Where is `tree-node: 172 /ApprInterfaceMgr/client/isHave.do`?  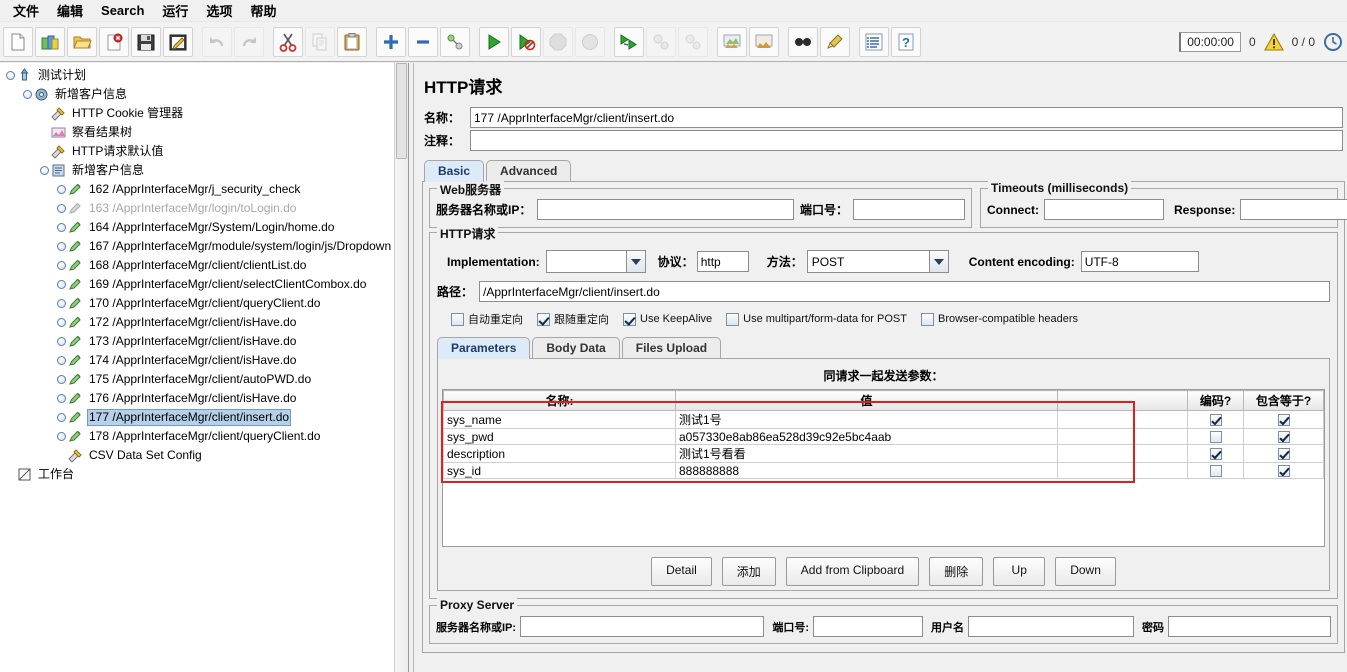 tree-node: 172 /ApprInterfaceMgr/client/isHave.do is located at coordinates (204, 322).